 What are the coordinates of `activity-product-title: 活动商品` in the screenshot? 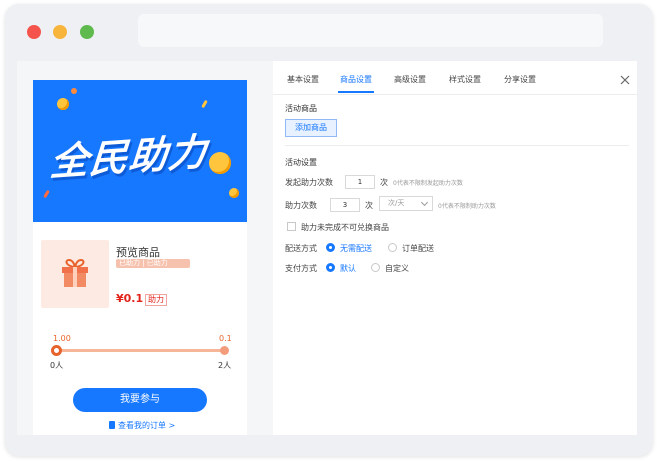 It's located at (301, 108).